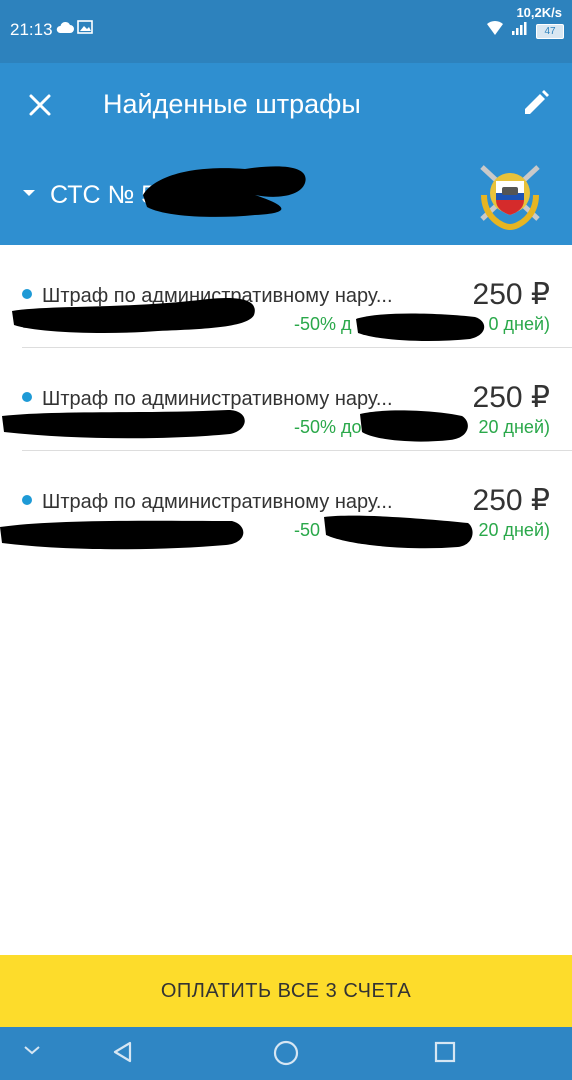 The image size is (572, 1080). What do you see at coordinates (539, 12) in the screenshot?
I see `net-speed: 10,2K/s` at bounding box center [539, 12].